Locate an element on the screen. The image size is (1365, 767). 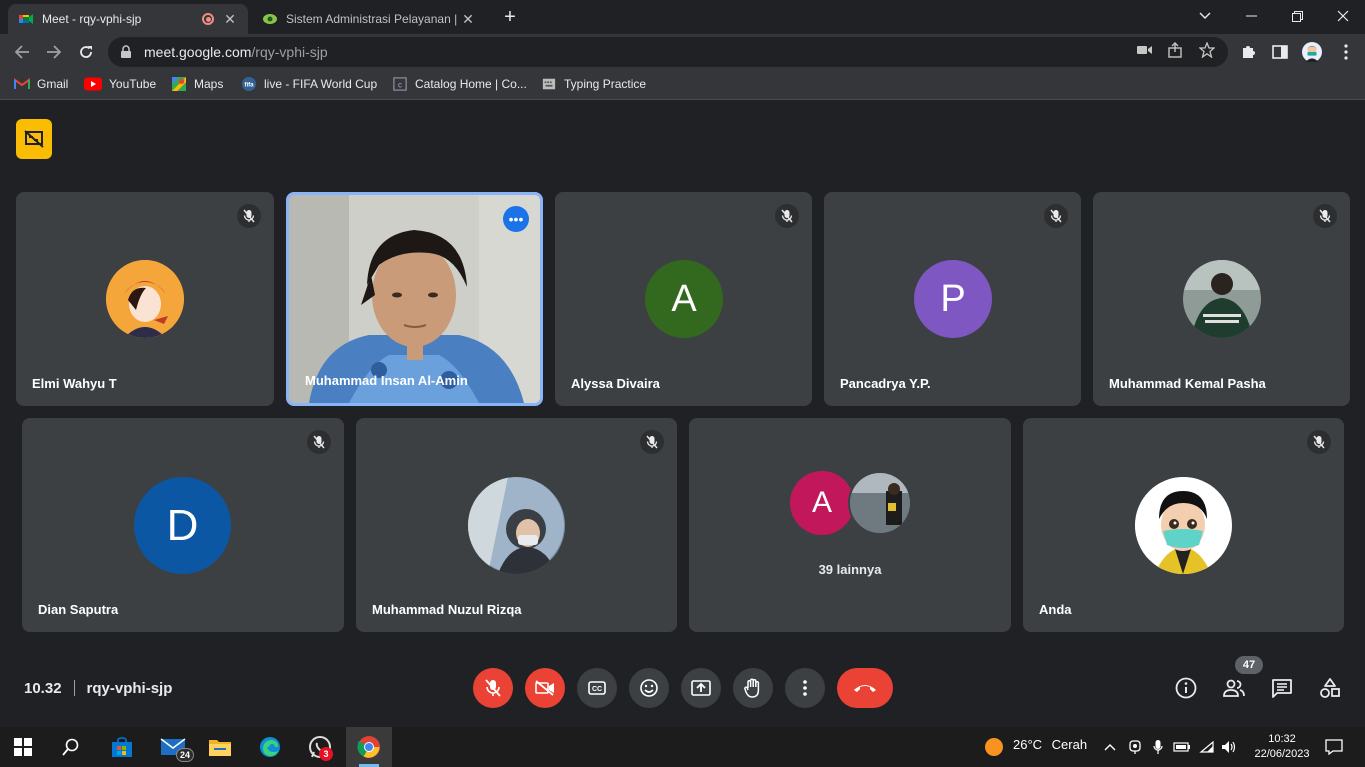
others-count-label: 39 lainnya is located at coordinates (850, 569).